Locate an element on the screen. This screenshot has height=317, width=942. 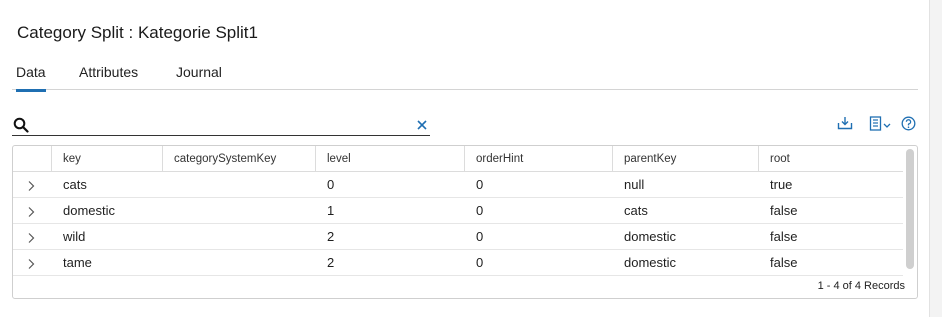
cell-key: domestic is located at coordinates (89, 210).